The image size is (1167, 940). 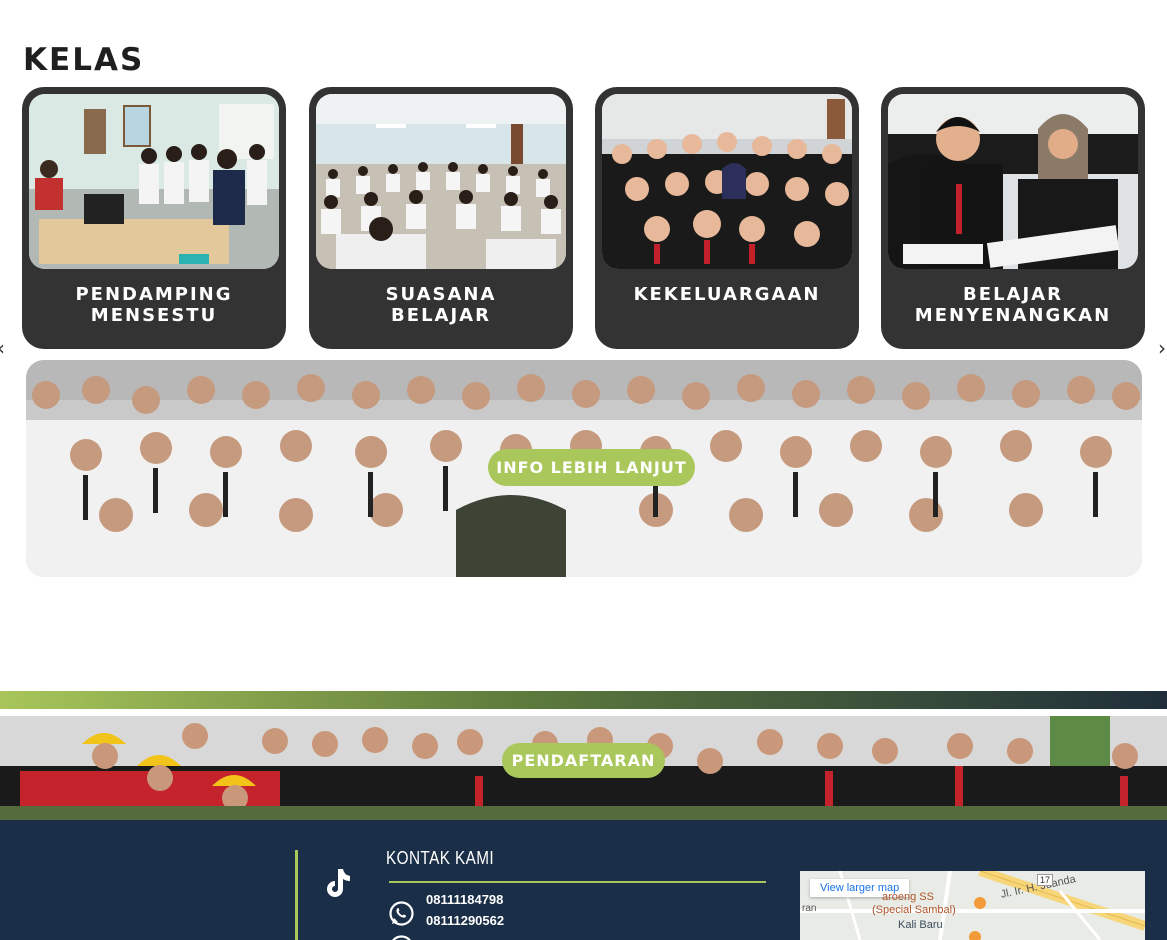 I want to click on exam-hall-photo, so click(x=441, y=181).